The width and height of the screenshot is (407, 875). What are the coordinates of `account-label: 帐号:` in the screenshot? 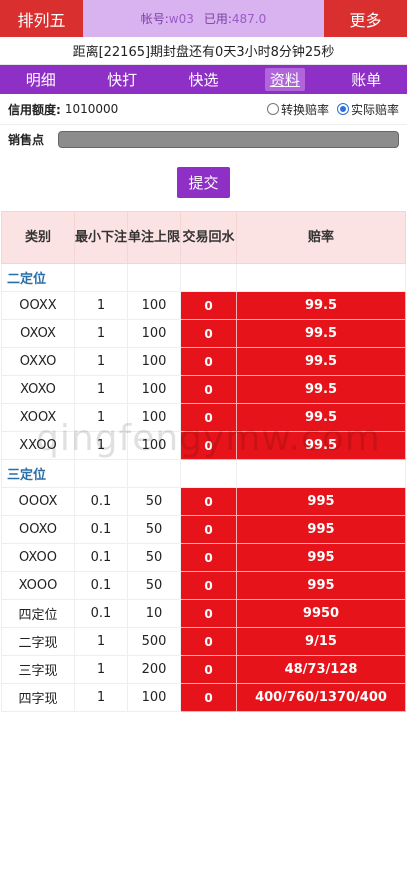 It's located at (154, 19).